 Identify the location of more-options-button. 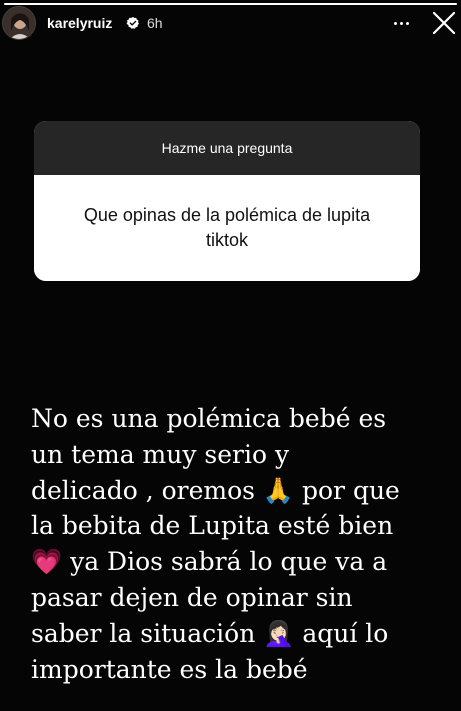
(401, 23).